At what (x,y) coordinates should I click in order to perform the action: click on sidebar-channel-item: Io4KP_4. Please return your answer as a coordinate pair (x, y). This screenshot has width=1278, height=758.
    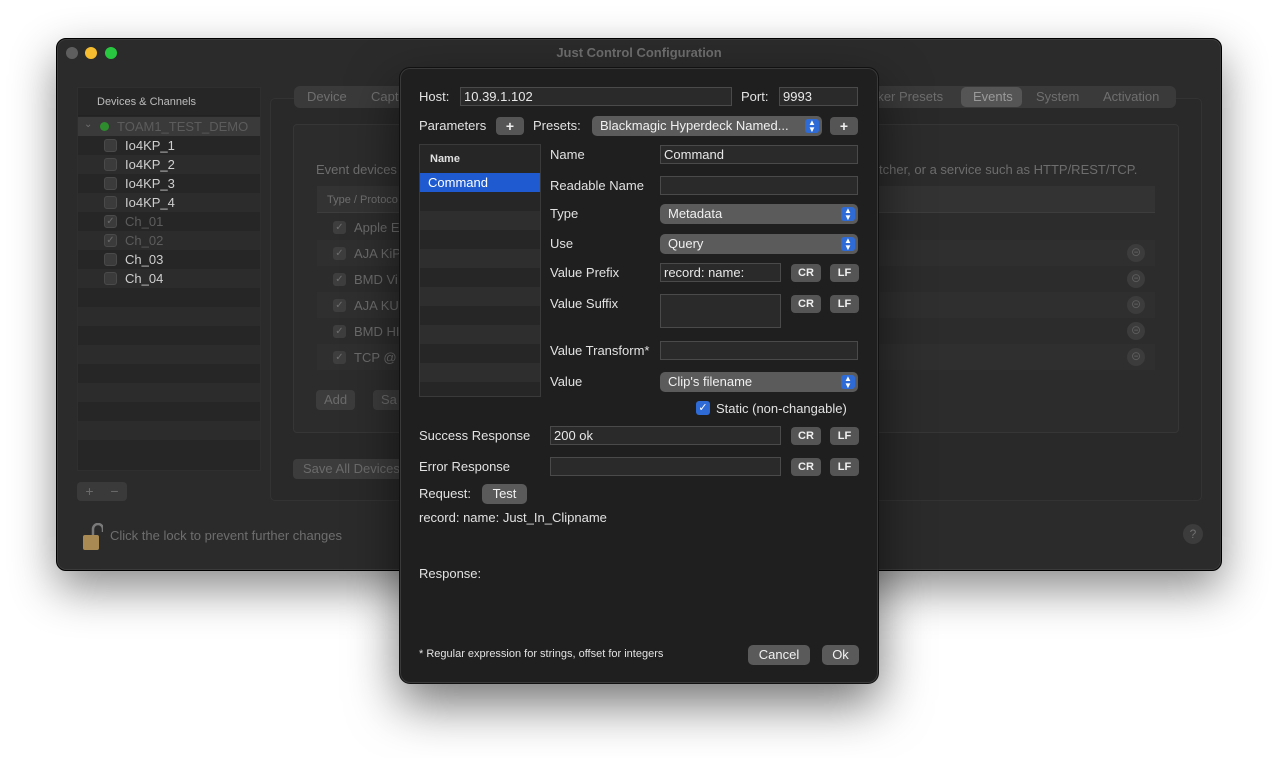
    Looking at the image, I should click on (169, 202).